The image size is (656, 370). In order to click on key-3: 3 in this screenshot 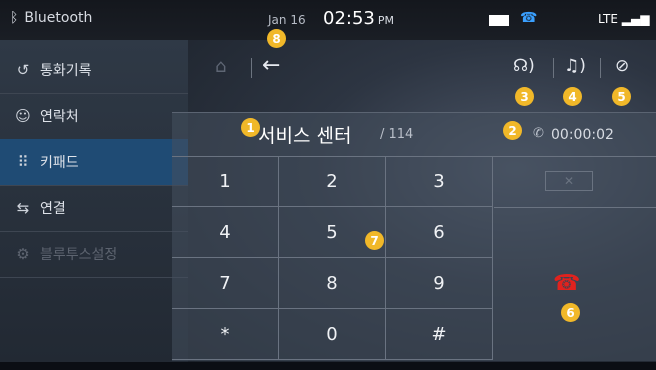, I will do `click(439, 181)`.